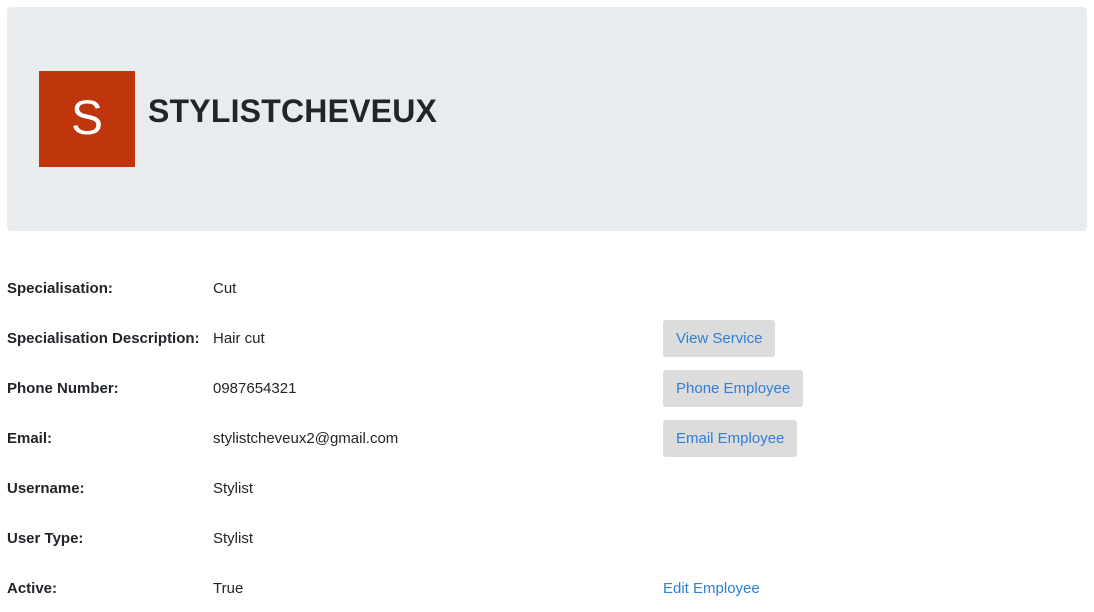  What do you see at coordinates (255, 388) in the screenshot?
I see `phone-number-value: 0987654321` at bounding box center [255, 388].